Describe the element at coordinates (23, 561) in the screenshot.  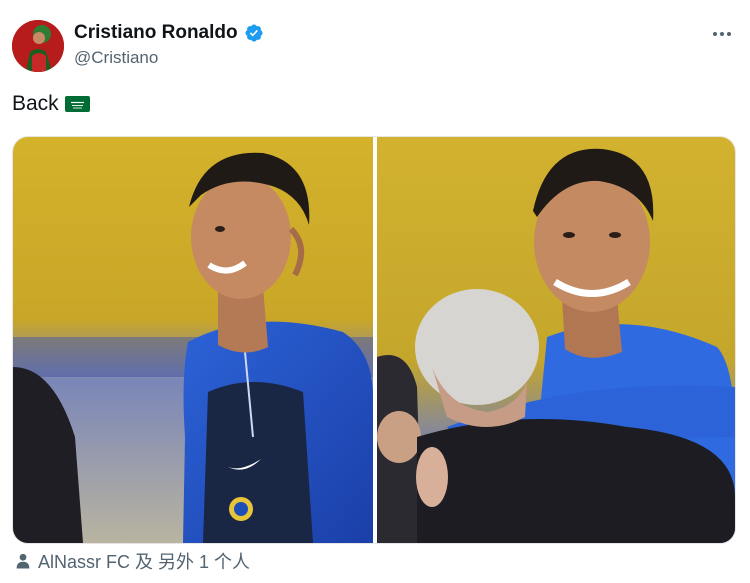
I see `person-icon` at that location.